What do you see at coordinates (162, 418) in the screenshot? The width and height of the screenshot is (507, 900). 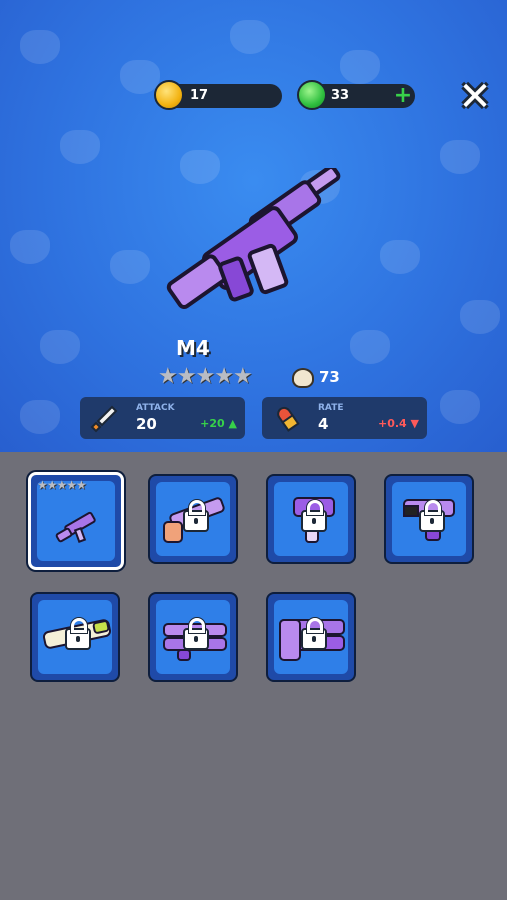 I see `attack-stat: ATTACK 20 +20 ▲` at bounding box center [162, 418].